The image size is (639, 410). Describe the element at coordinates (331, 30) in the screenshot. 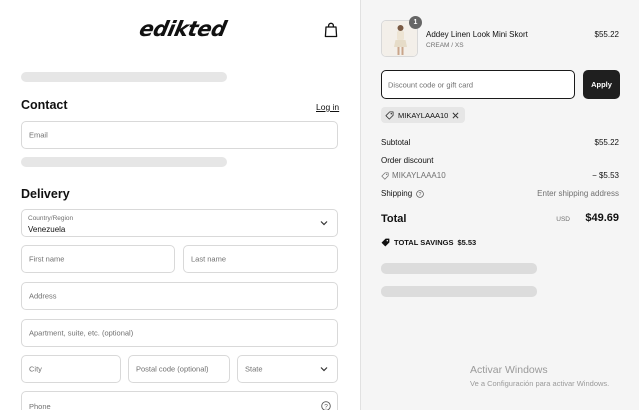

I see `shopping-bag-icon` at that location.